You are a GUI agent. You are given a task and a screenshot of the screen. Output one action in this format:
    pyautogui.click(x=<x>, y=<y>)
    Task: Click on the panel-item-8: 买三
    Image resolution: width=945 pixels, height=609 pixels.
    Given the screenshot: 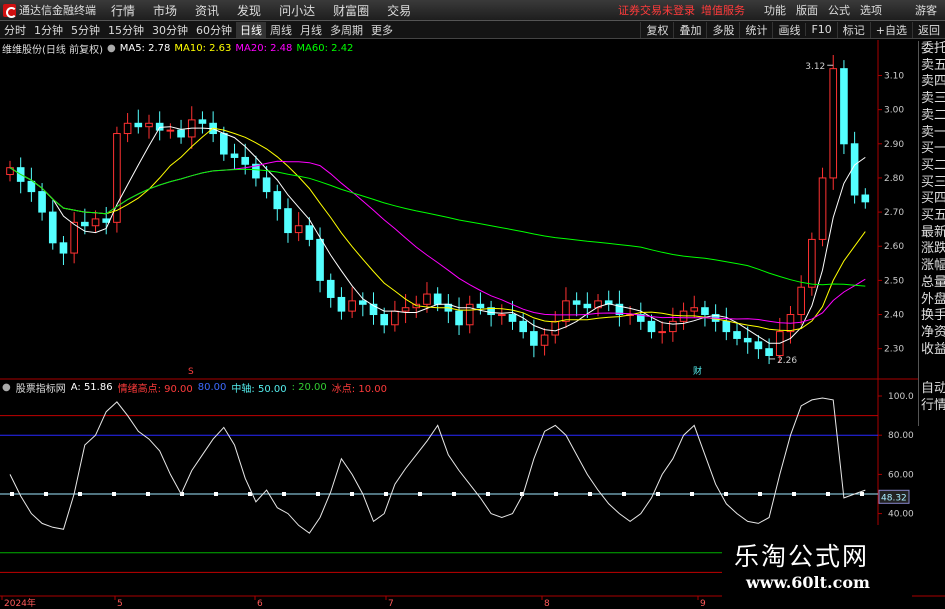 What is the action you would take?
    pyautogui.click(x=932, y=183)
    